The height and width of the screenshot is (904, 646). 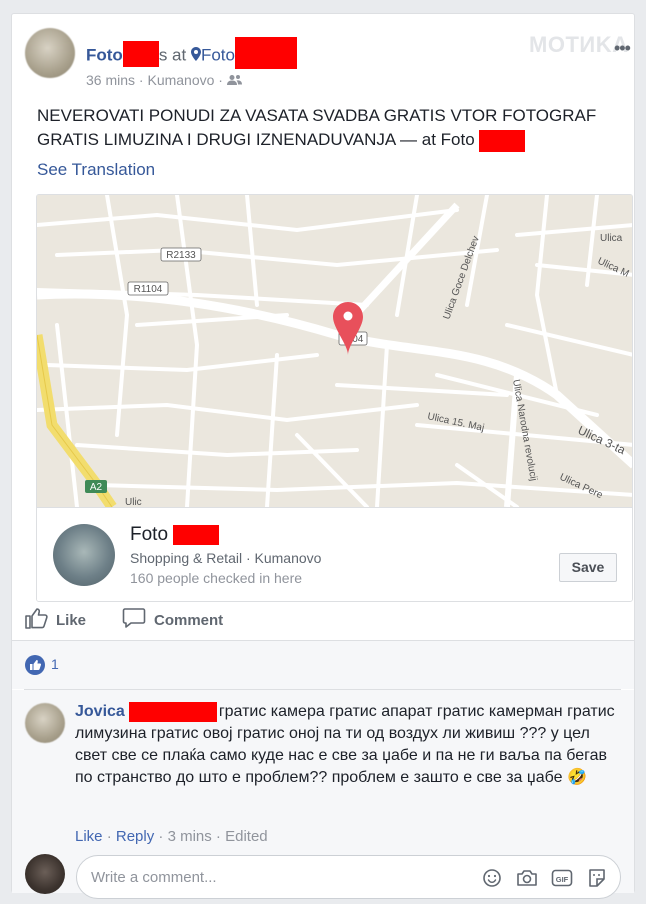 What do you see at coordinates (138, 620) in the screenshot?
I see `comment-icon` at bounding box center [138, 620].